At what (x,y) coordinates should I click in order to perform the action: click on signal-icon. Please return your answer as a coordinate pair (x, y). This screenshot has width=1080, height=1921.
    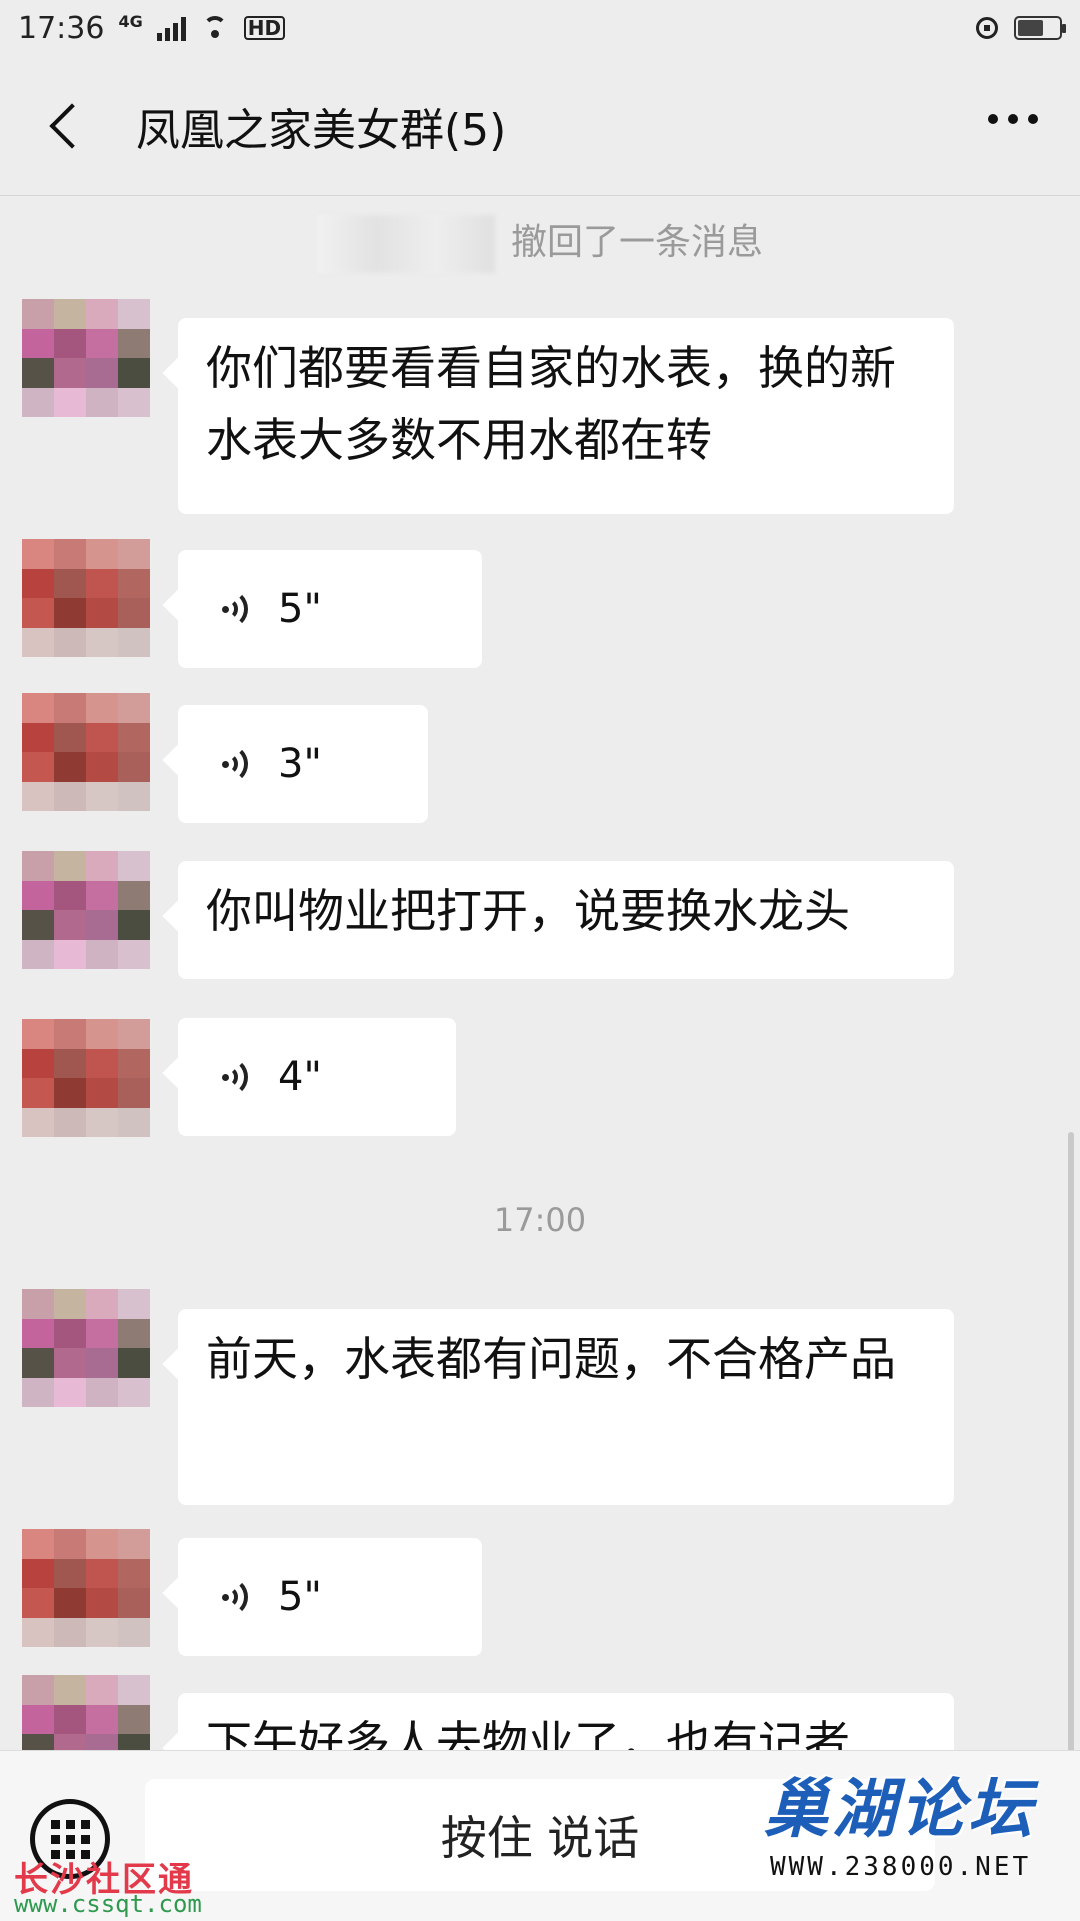
    Looking at the image, I should click on (171, 28).